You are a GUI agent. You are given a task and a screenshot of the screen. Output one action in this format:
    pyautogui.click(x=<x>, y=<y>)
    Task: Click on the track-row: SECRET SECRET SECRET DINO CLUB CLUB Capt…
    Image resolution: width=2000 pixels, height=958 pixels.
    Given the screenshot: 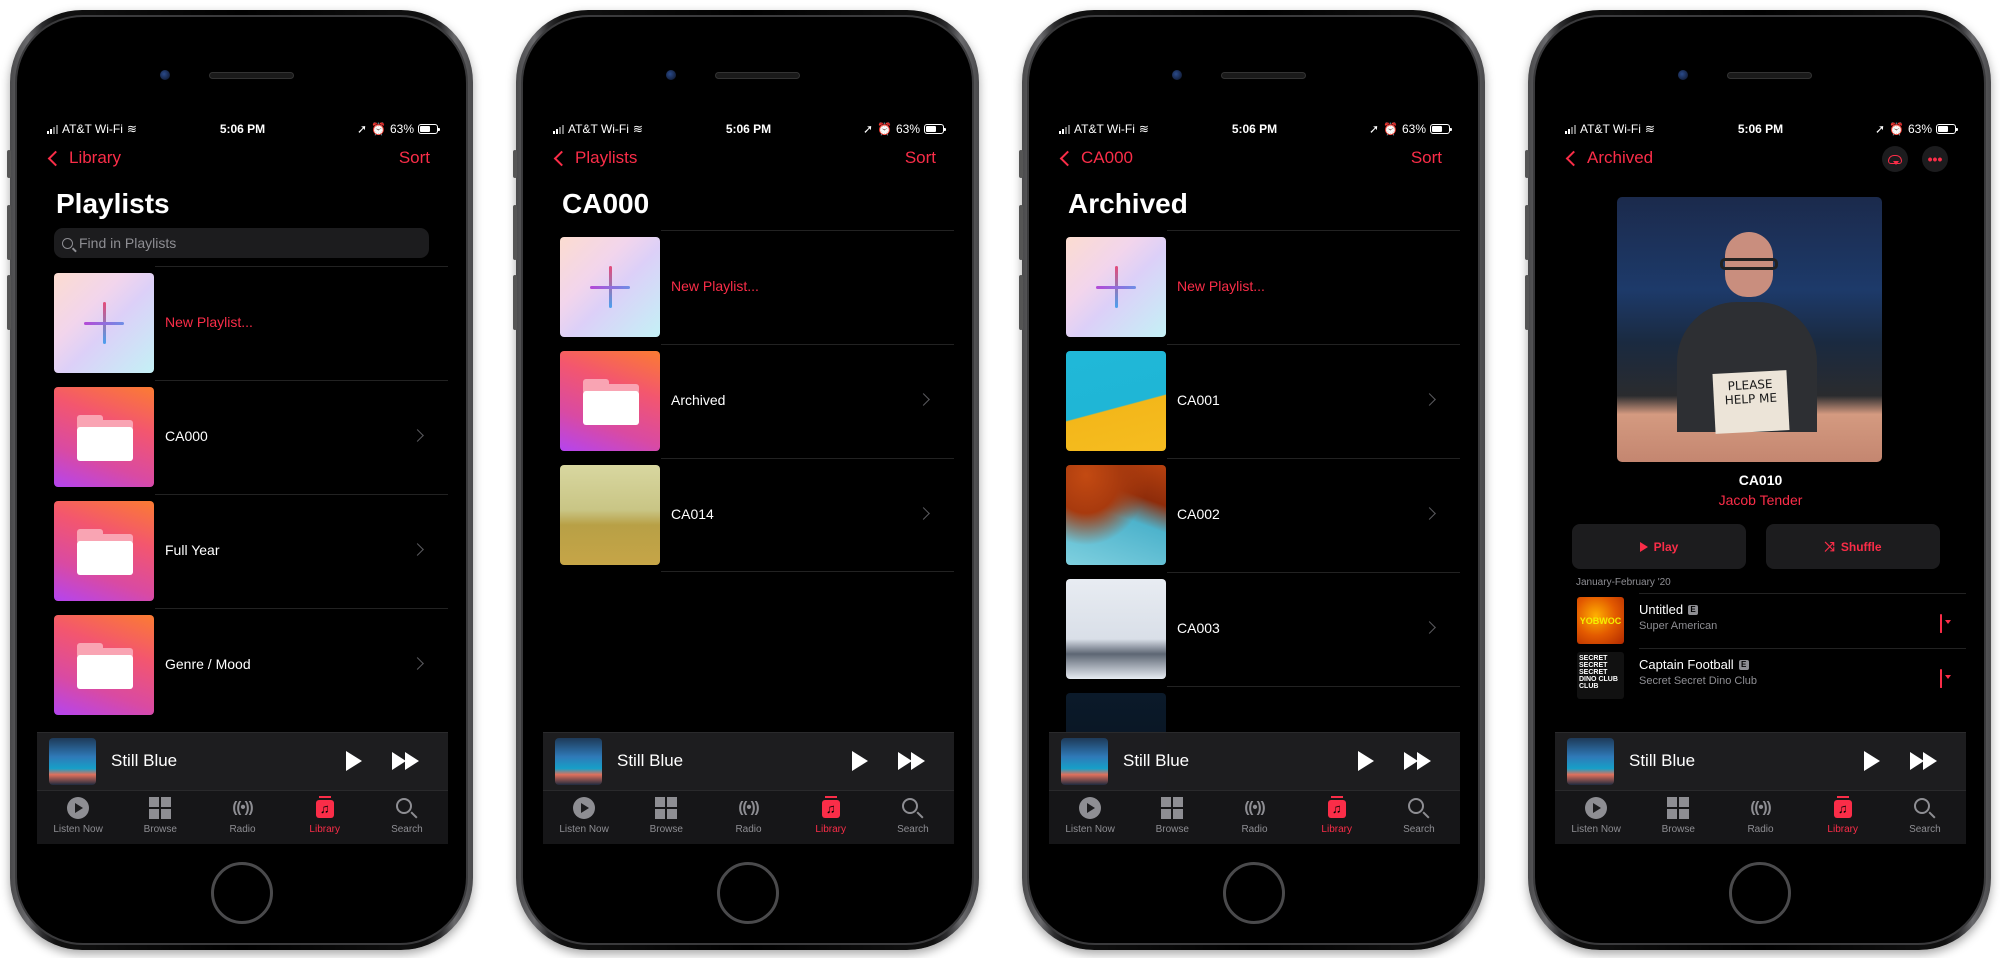 What is the action you would take?
    pyautogui.click(x=1760, y=675)
    